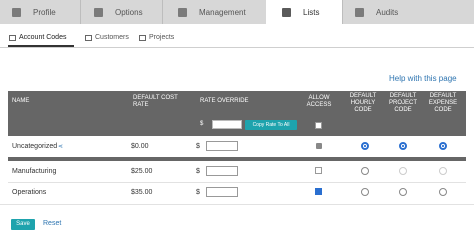  Describe the element at coordinates (142, 192) in the screenshot. I see `row-cost-rate: $35.00` at that location.